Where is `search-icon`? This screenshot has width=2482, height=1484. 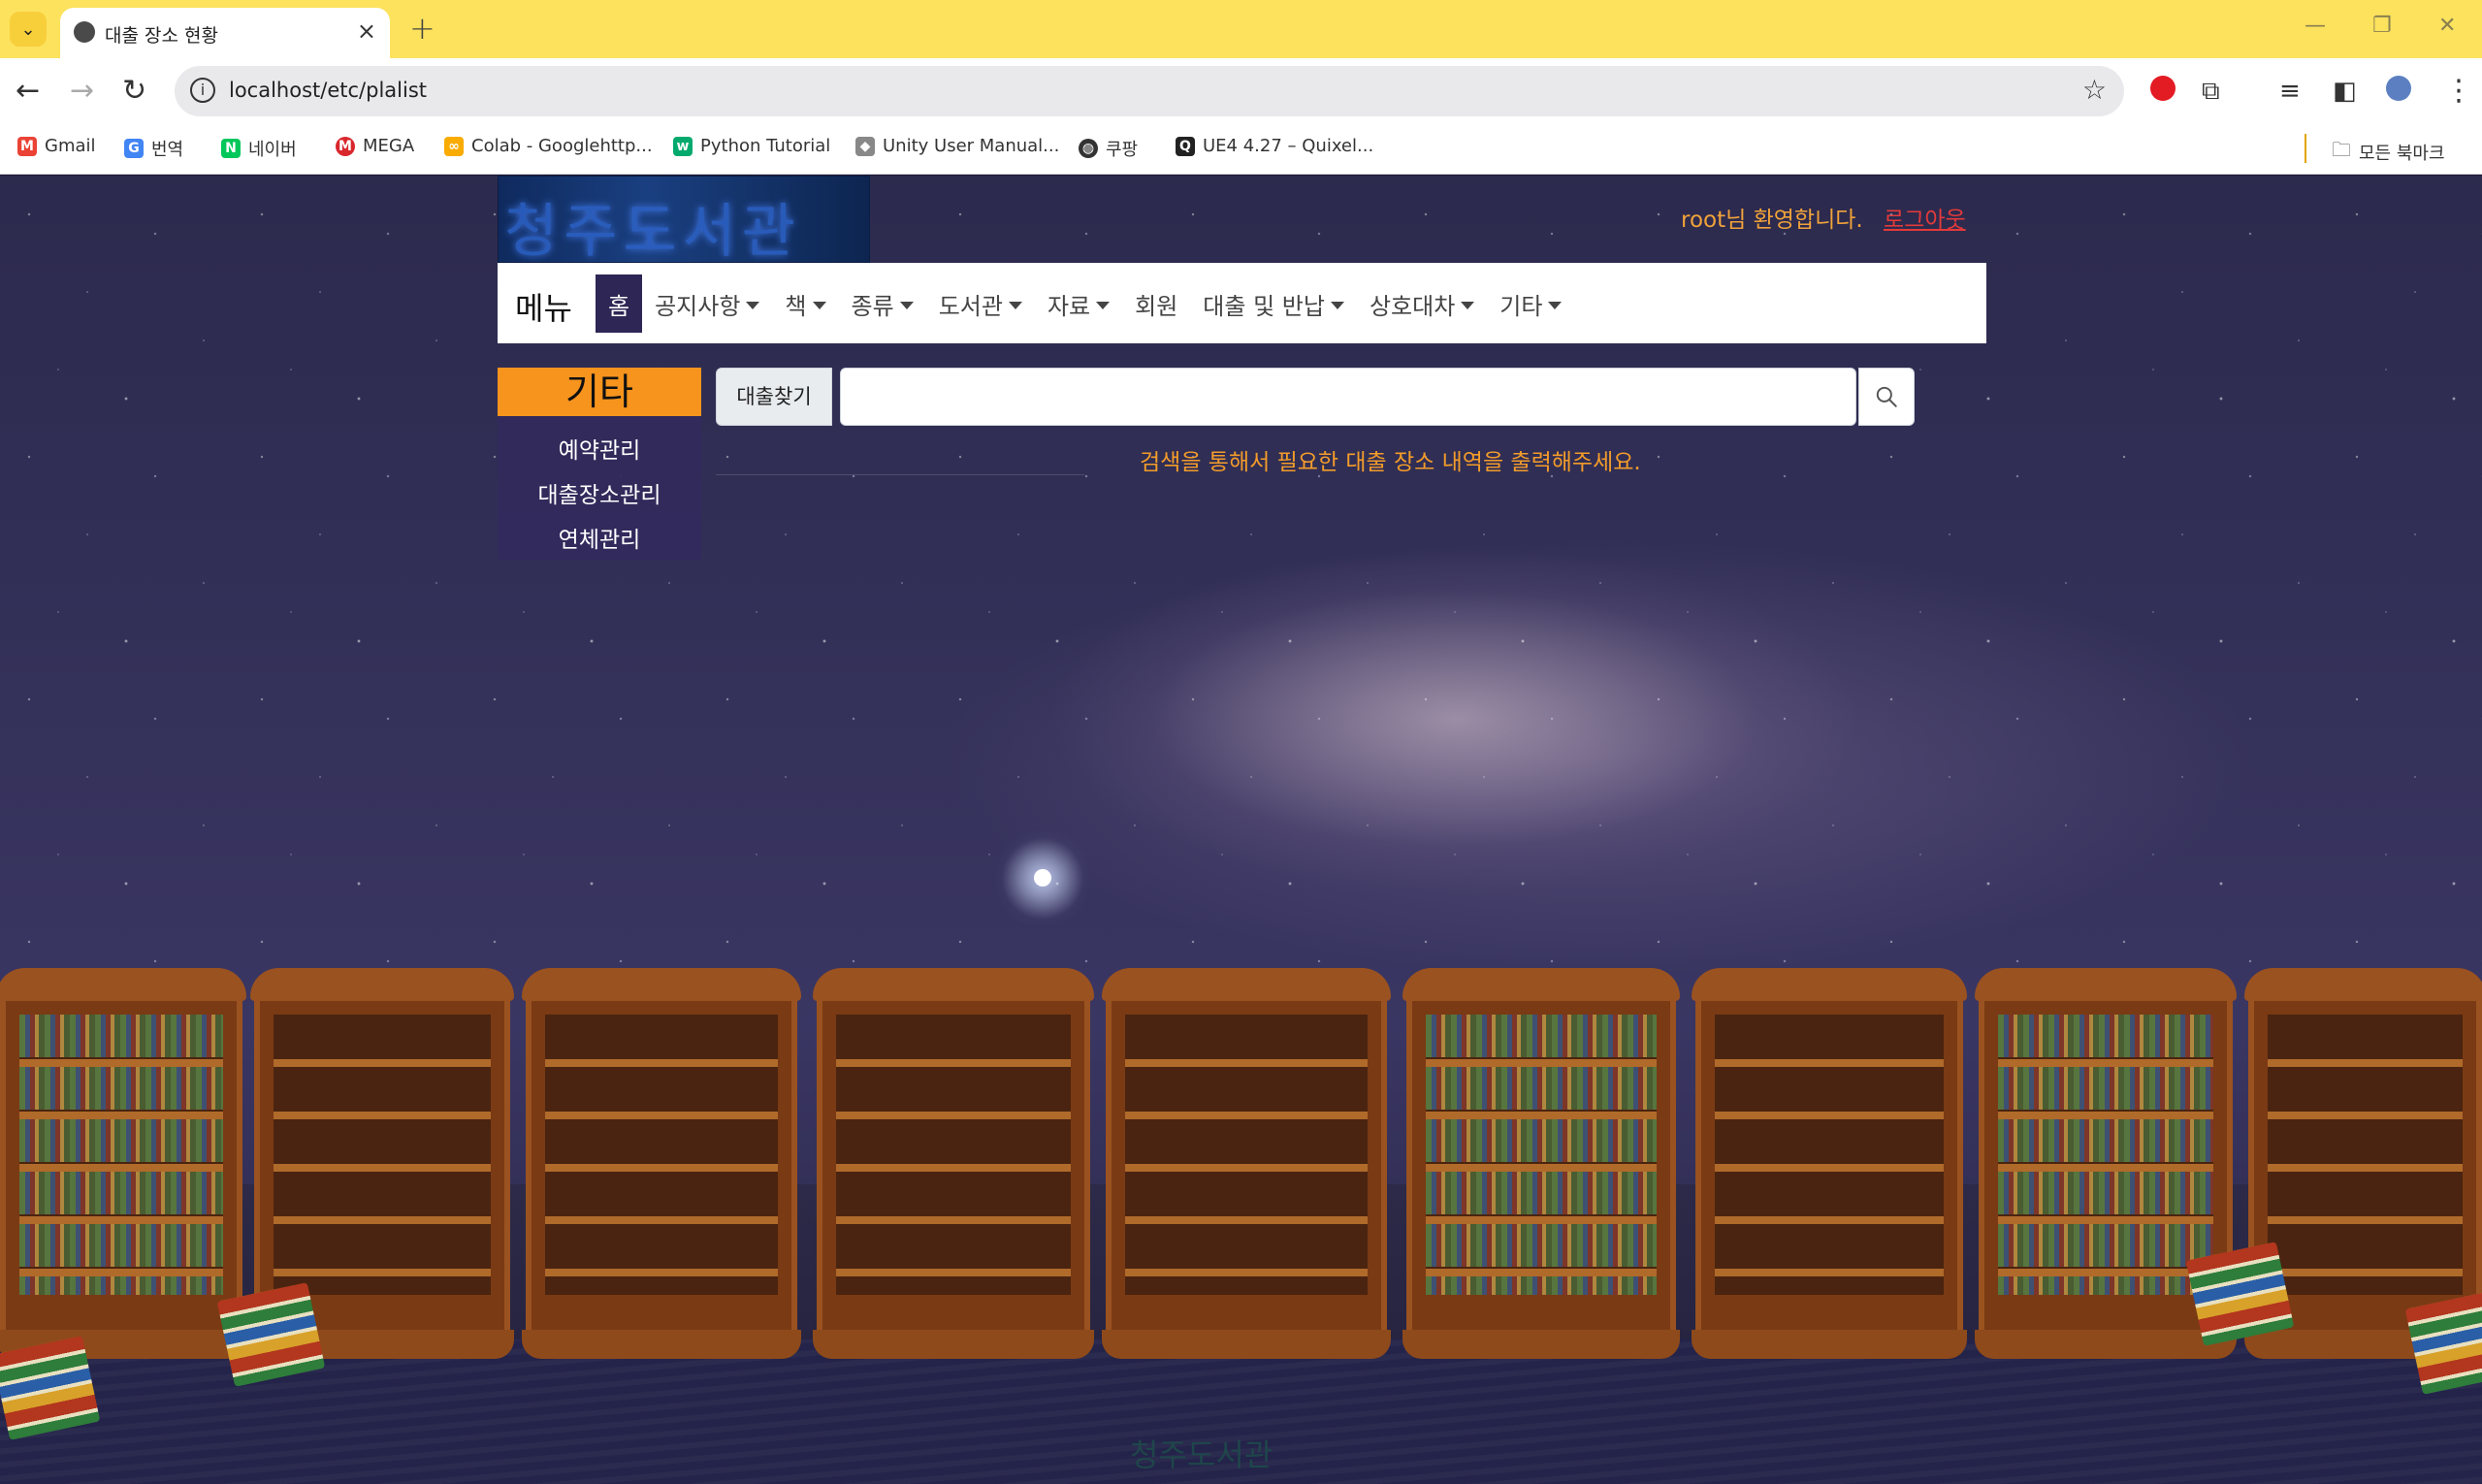 search-icon is located at coordinates (1886, 396).